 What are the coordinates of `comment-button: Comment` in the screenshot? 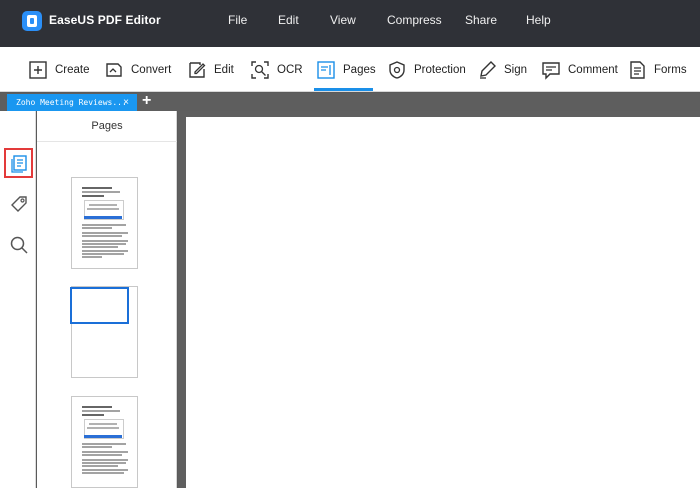 It's located at (579, 69).